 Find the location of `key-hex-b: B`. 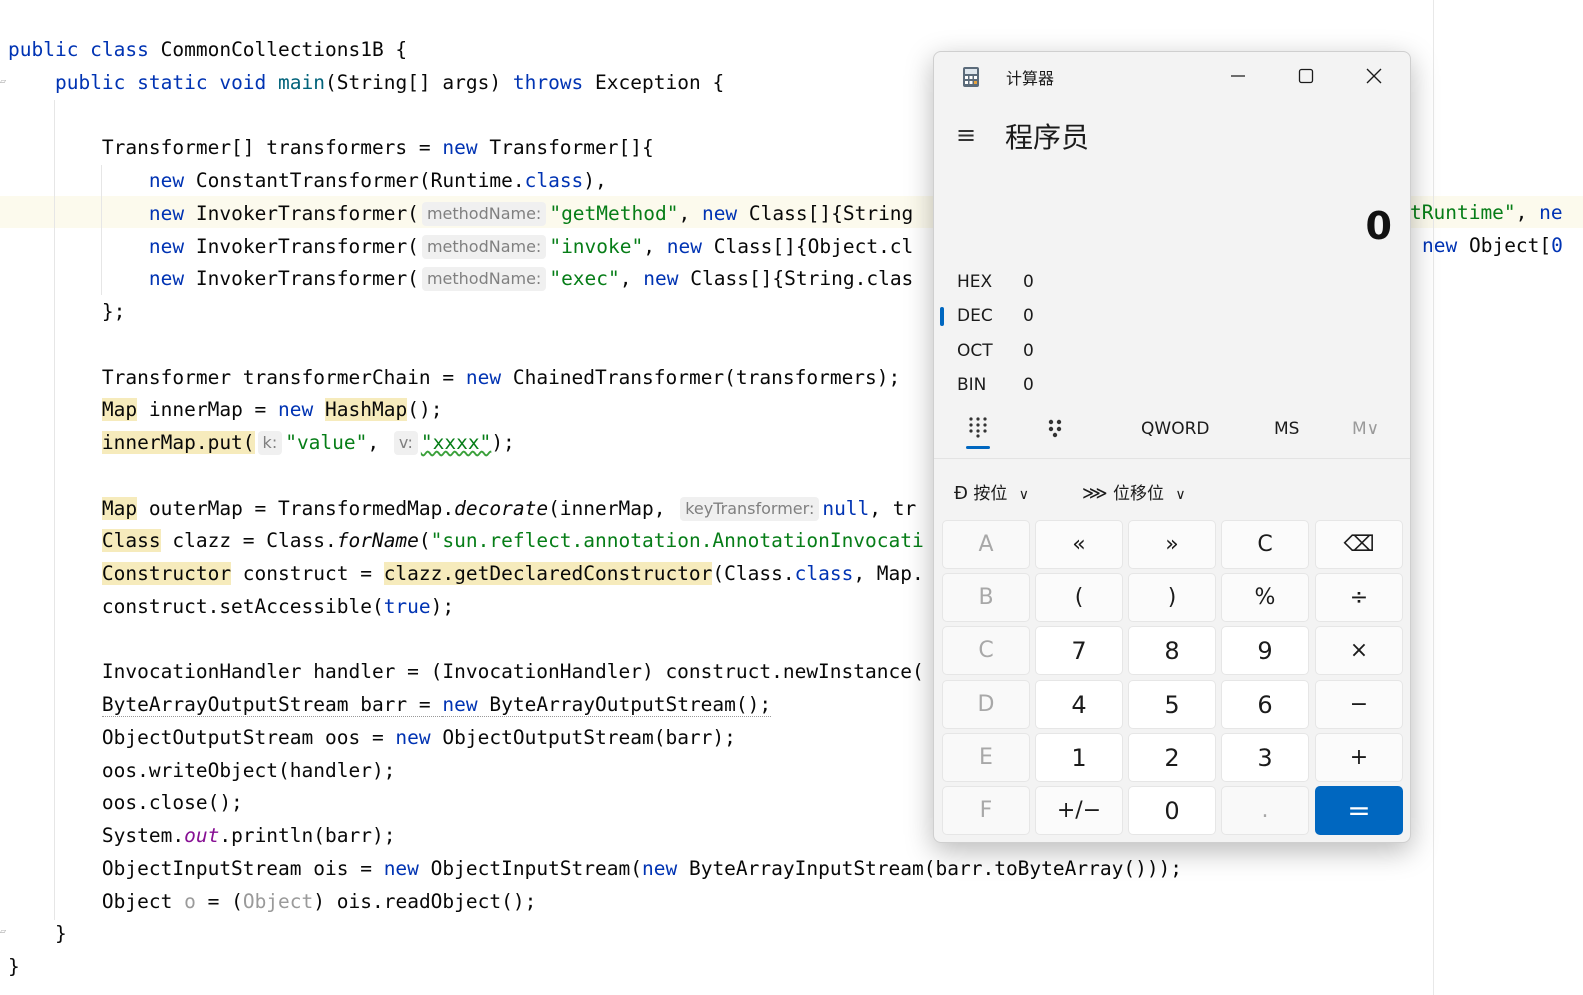

key-hex-b: B is located at coordinates (986, 597).